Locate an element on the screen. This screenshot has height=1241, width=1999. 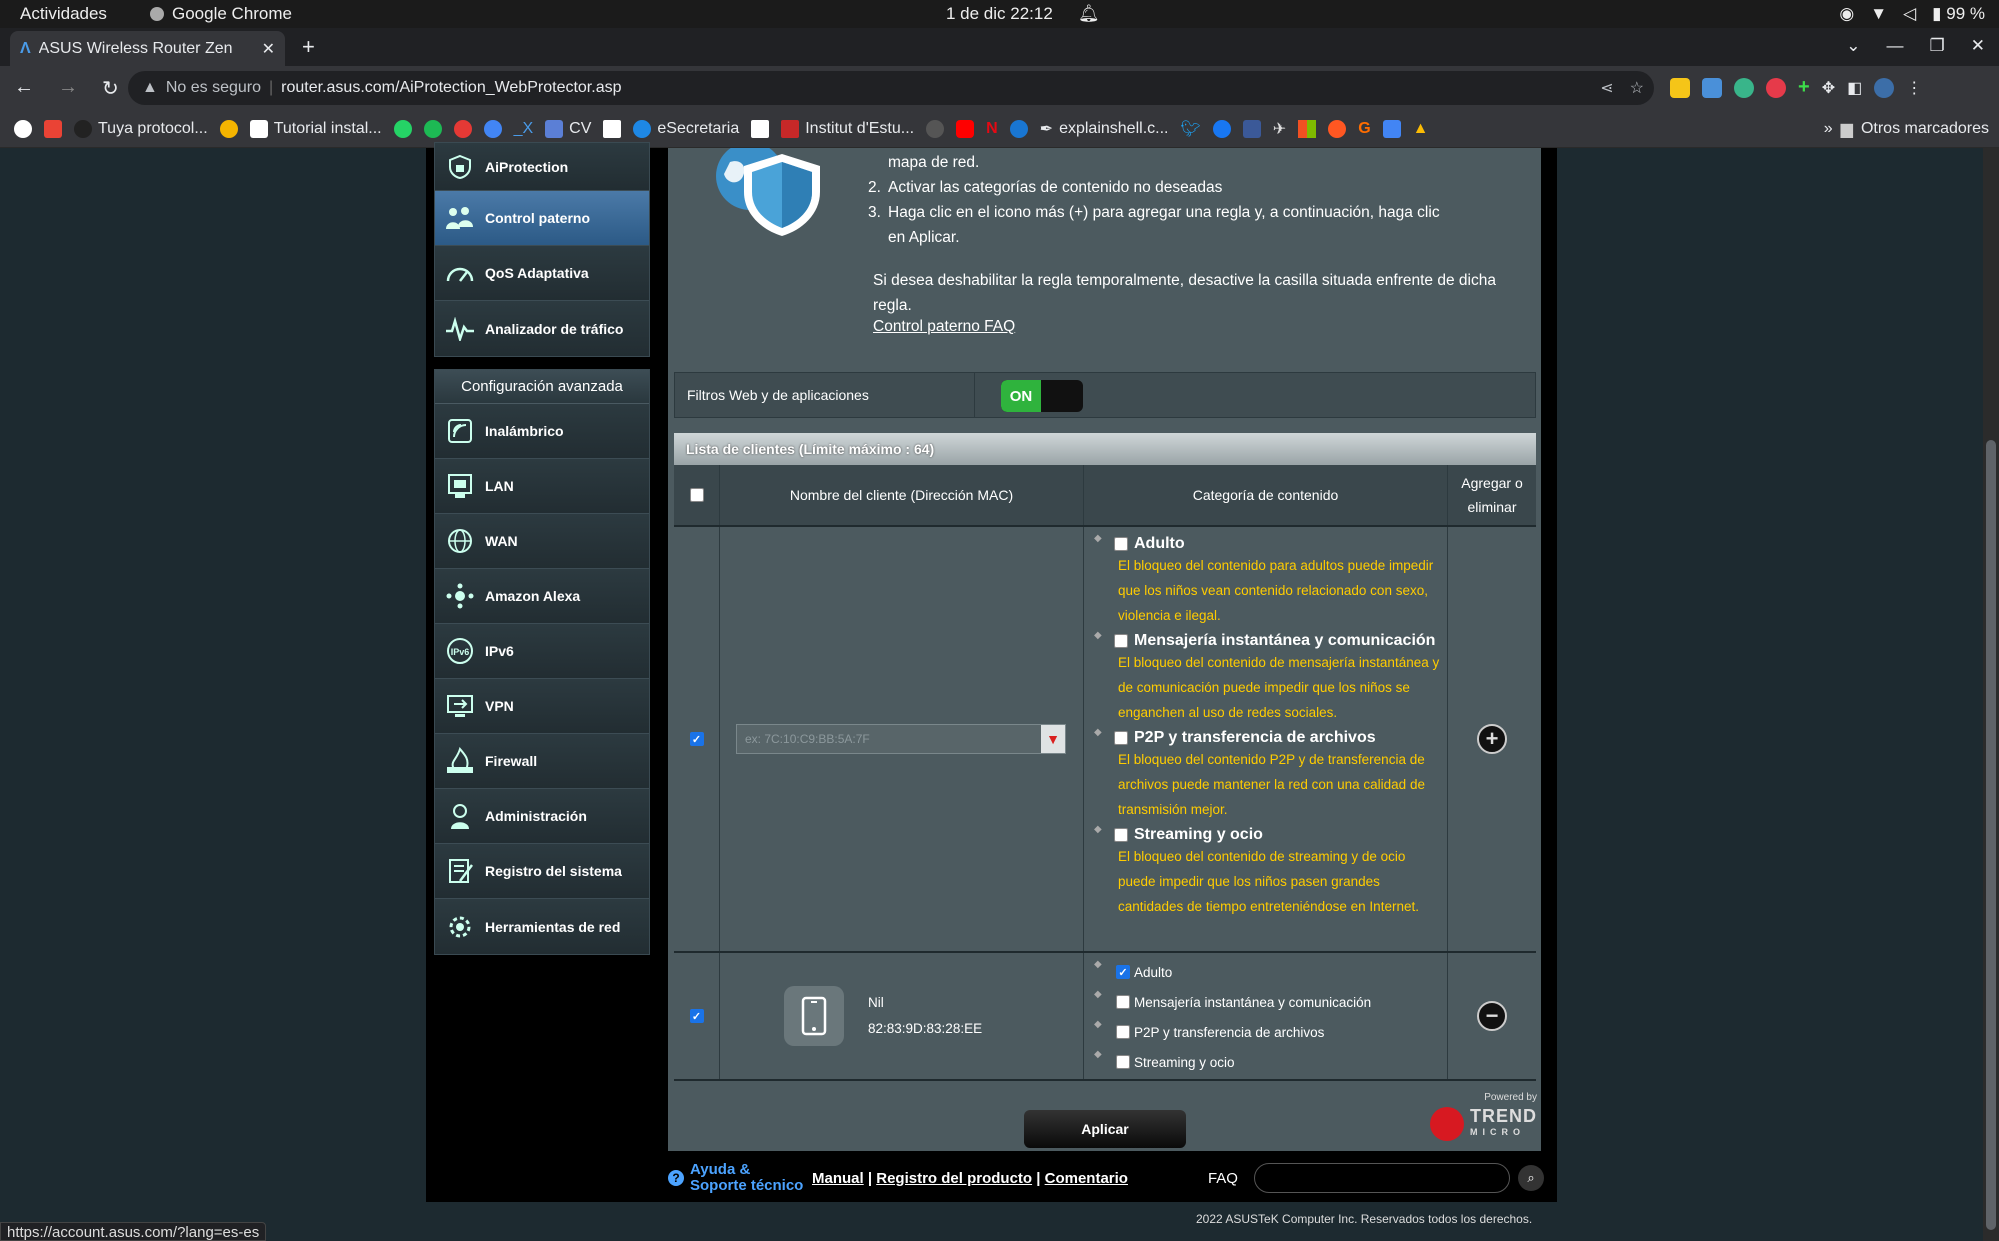
facebook-icon is located at coordinates (1221, 128).